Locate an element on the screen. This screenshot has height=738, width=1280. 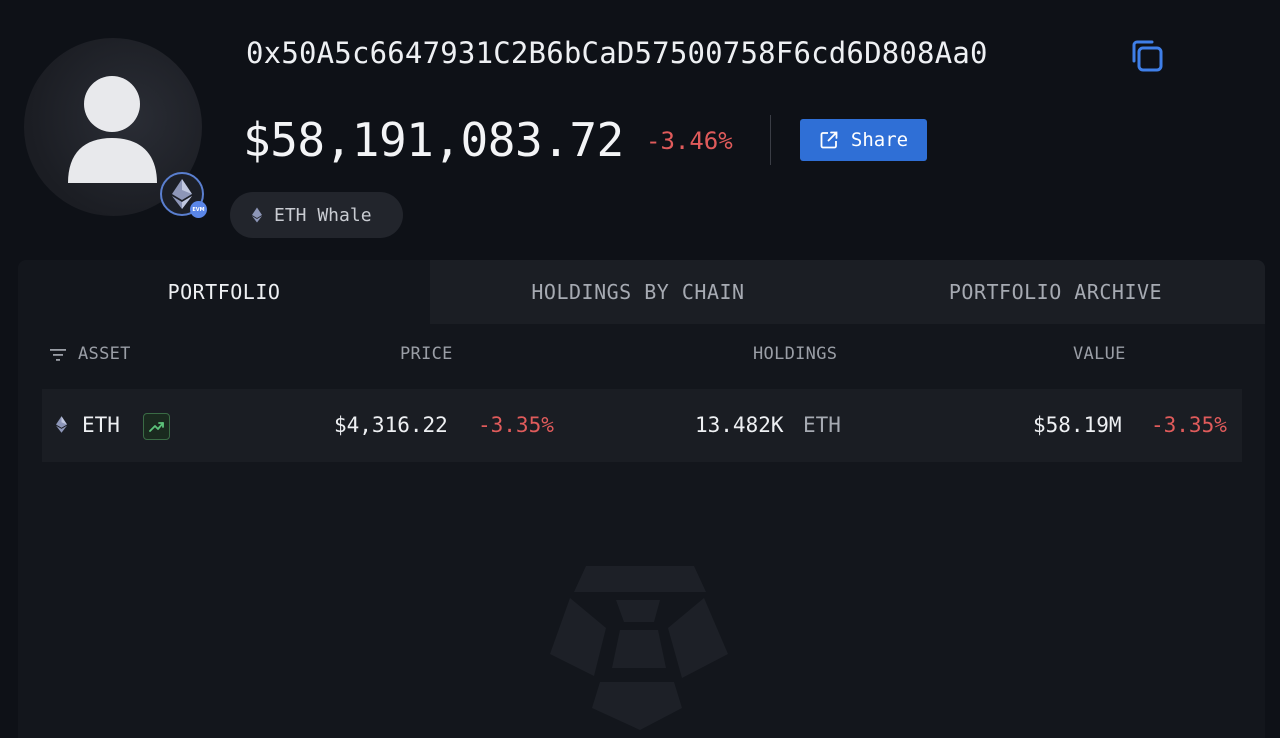
asset-holdings: 13.482K is located at coordinates (739, 425).